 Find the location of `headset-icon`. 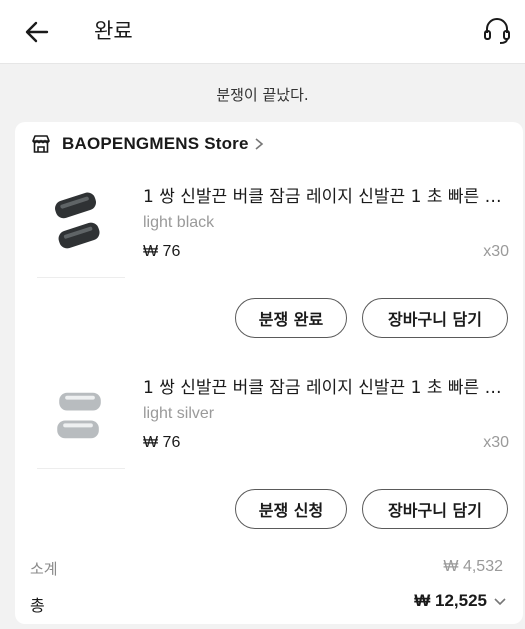

headset-icon is located at coordinates (497, 31).